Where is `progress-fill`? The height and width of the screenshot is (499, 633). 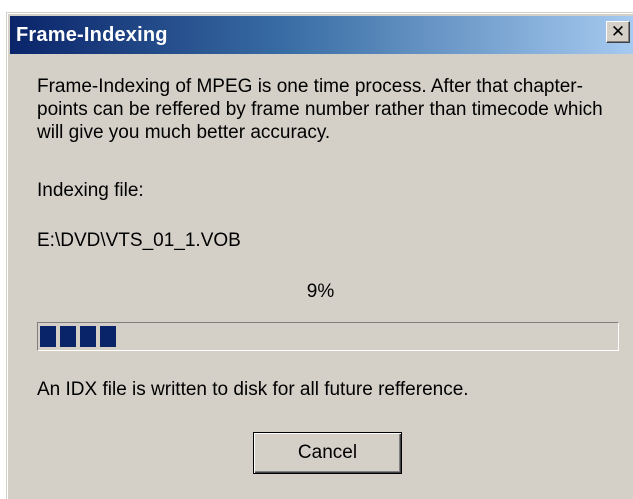
progress-fill is located at coordinates (78, 336).